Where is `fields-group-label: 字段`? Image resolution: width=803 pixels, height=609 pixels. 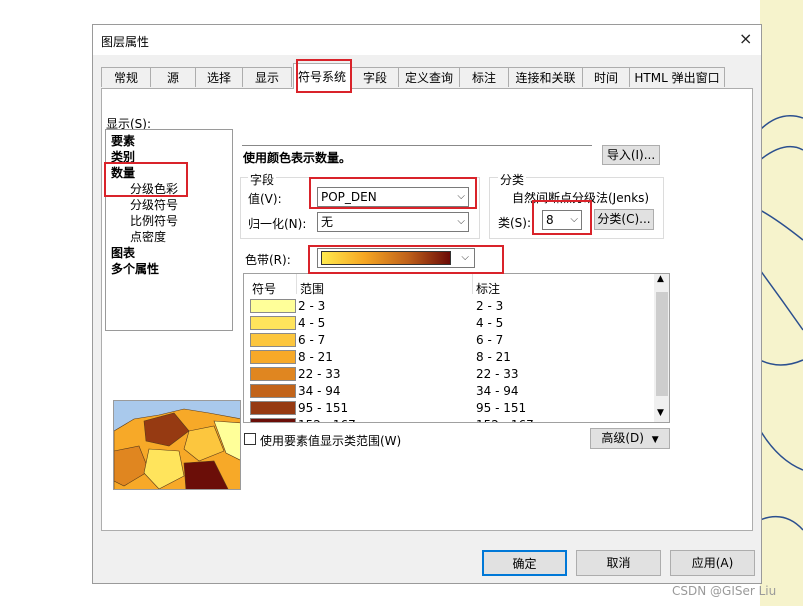
fields-group-label: 字段 is located at coordinates (262, 179).